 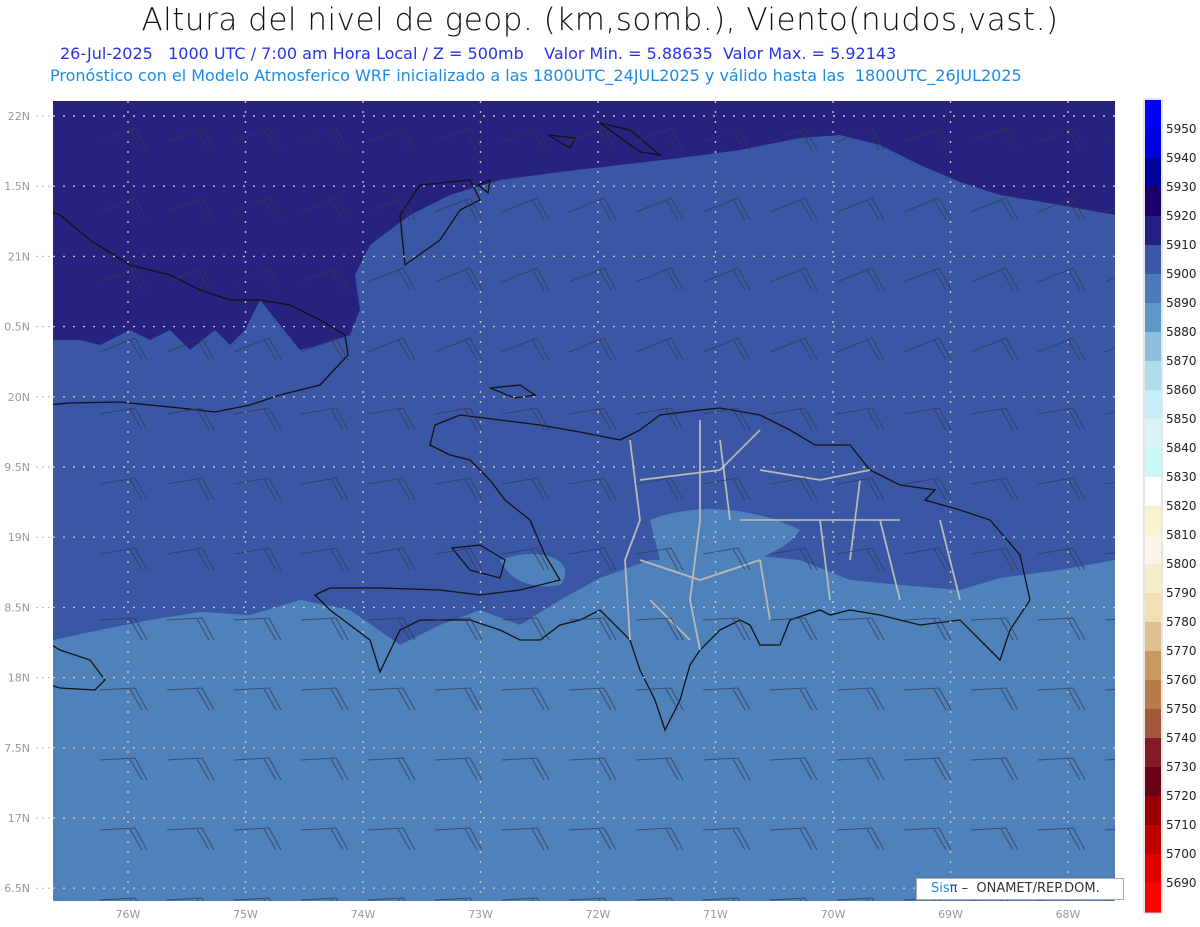 What do you see at coordinates (17, 888) in the screenshot?
I see `lat-label: 6.5N` at bounding box center [17, 888].